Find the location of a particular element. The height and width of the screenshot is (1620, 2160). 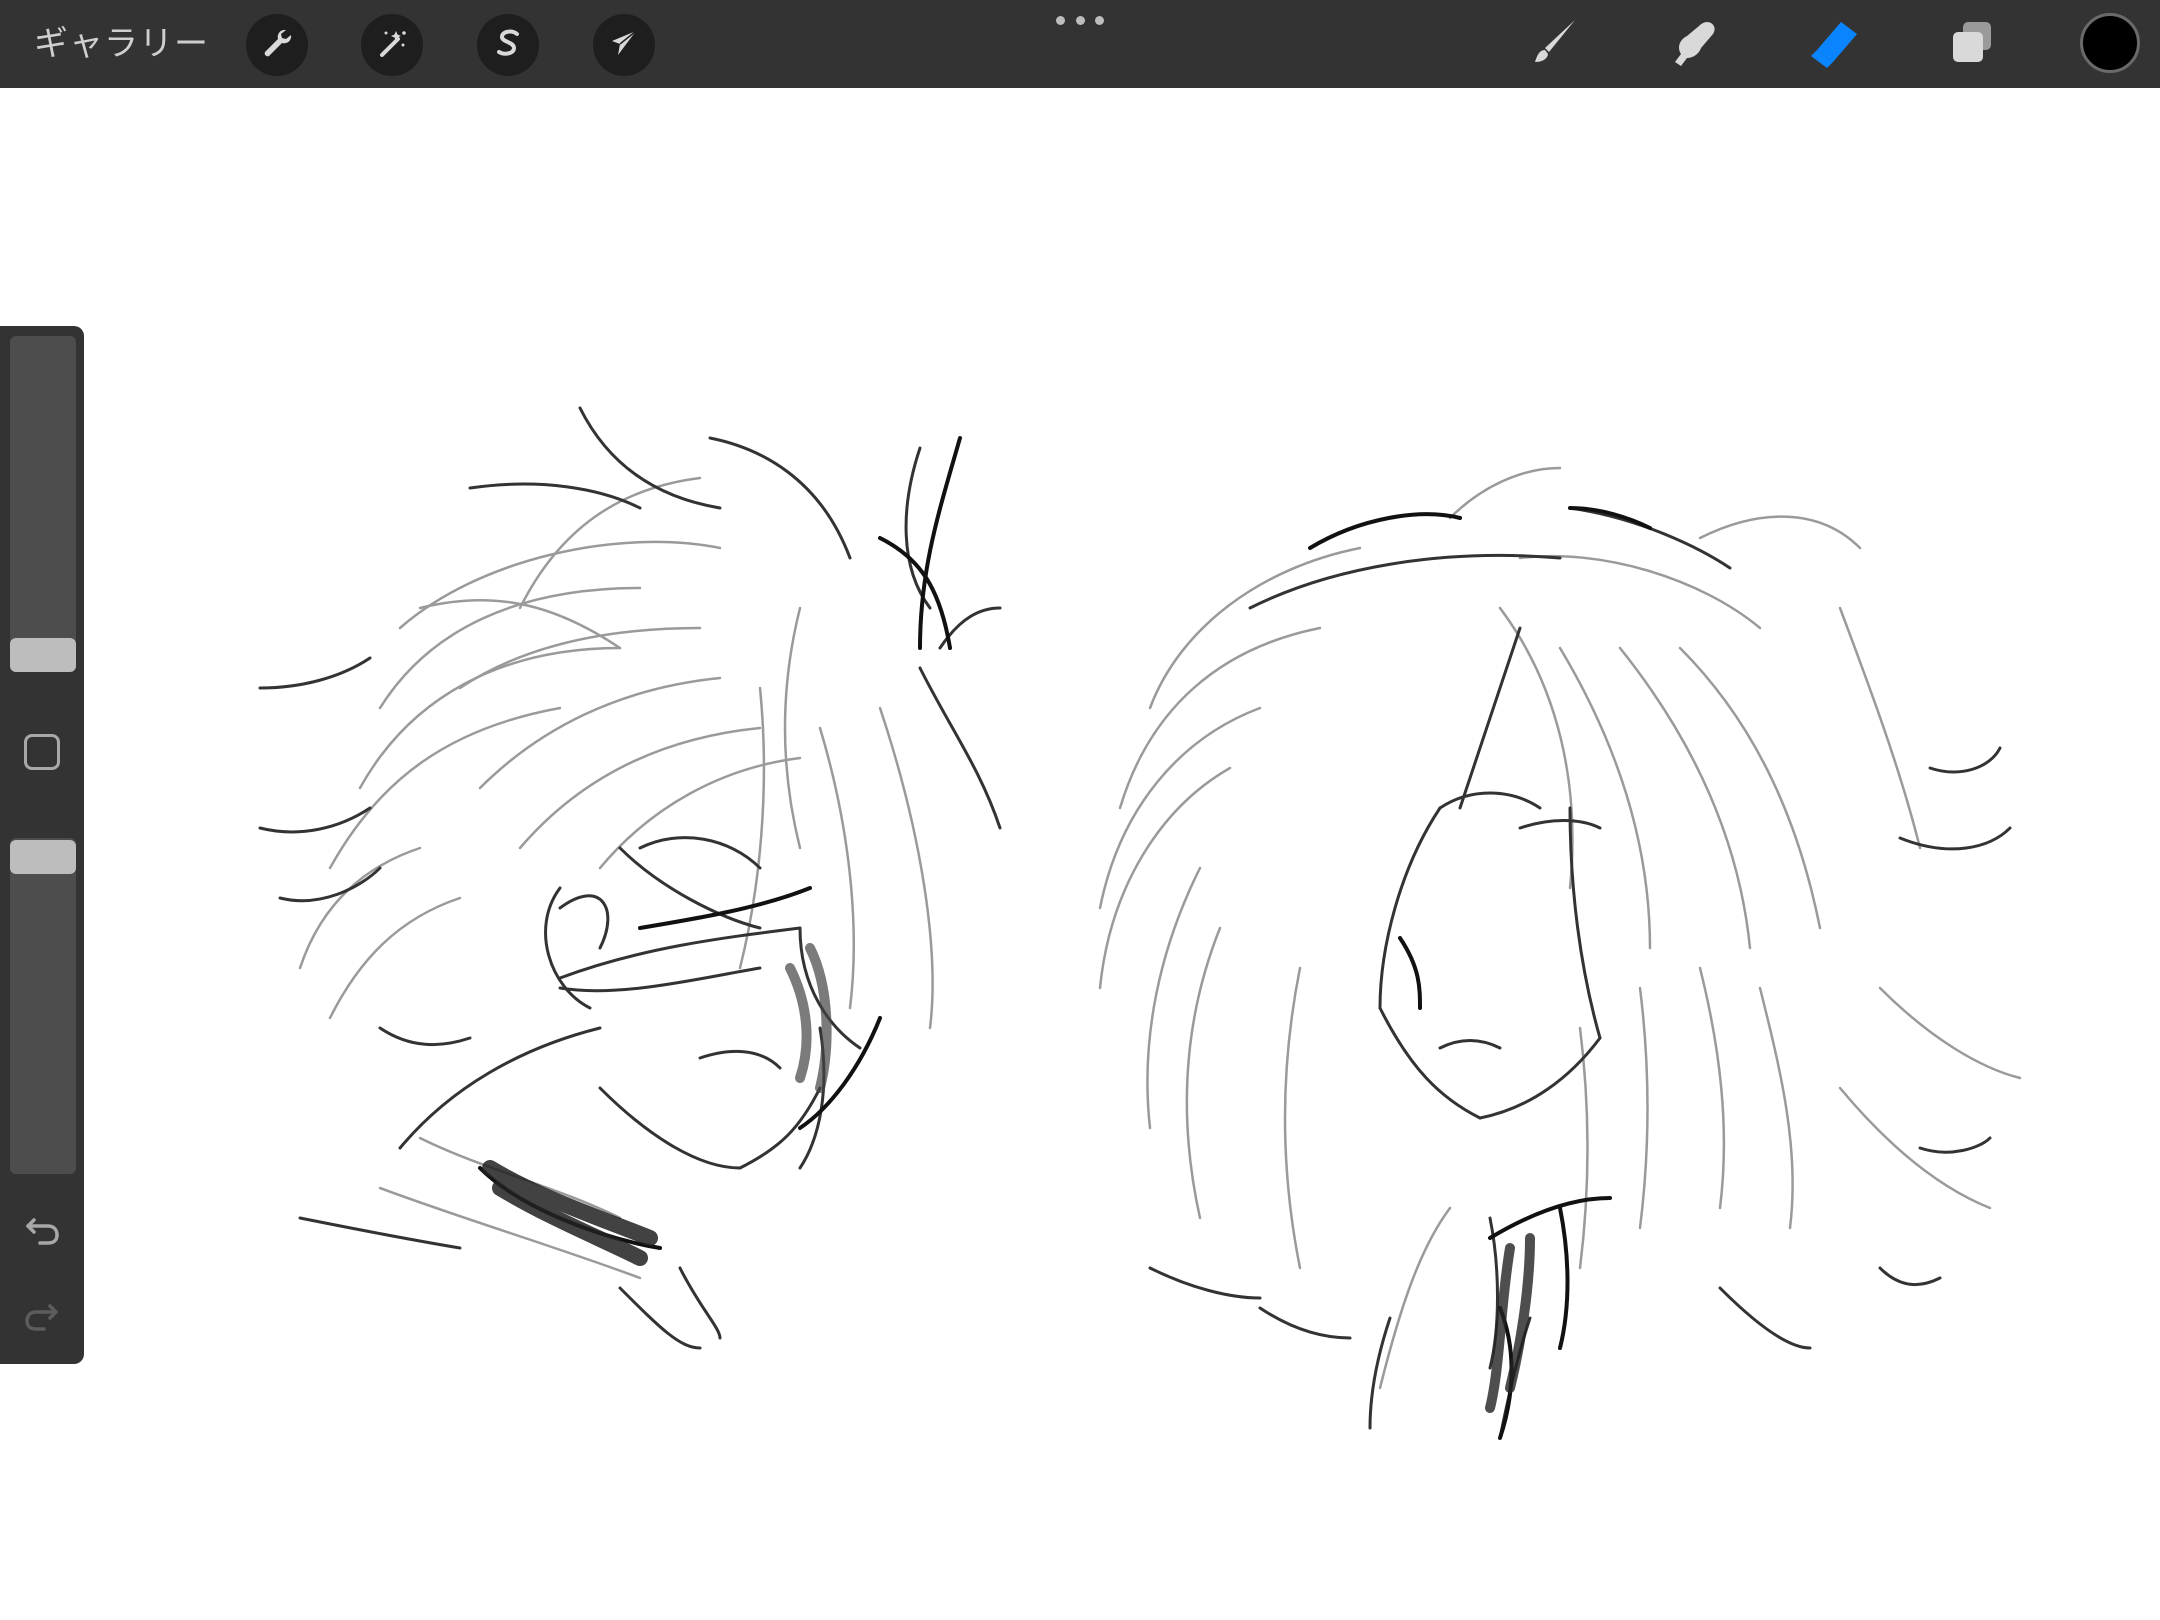

left-sidebar is located at coordinates (42, 845).